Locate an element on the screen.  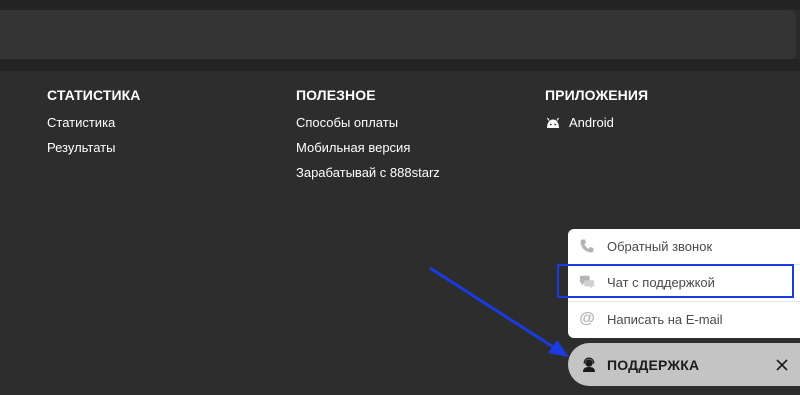
android-icon is located at coordinates (553, 124).